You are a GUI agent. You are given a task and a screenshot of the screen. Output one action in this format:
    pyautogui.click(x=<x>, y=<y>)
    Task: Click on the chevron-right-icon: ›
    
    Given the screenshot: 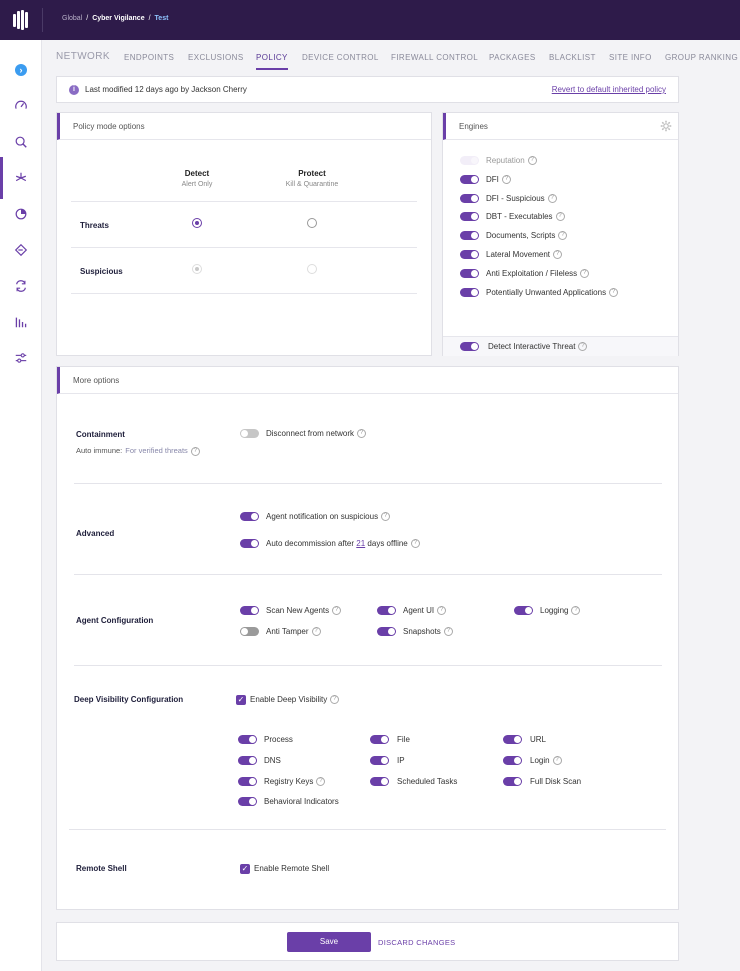 What is the action you would take?
    pyautogui.click(x=21, y=70)
    